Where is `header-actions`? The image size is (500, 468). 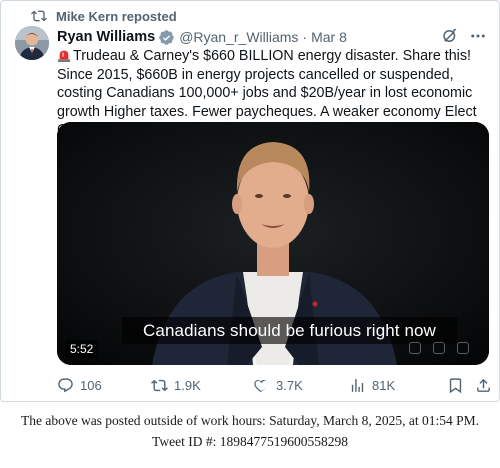
header-actions is located at coordinates (464, 36).